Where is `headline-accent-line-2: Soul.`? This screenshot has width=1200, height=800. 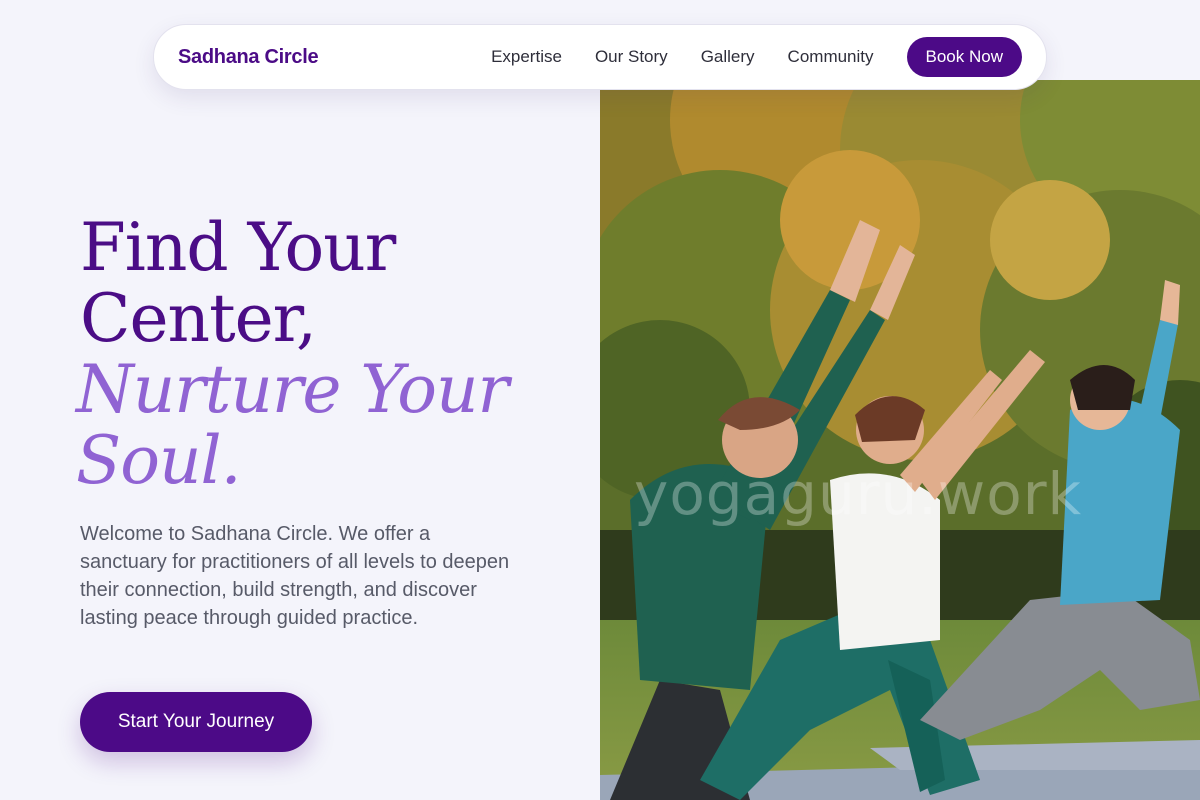 headline-accent-line-2: Soul. is located at coordinates (159, 460).